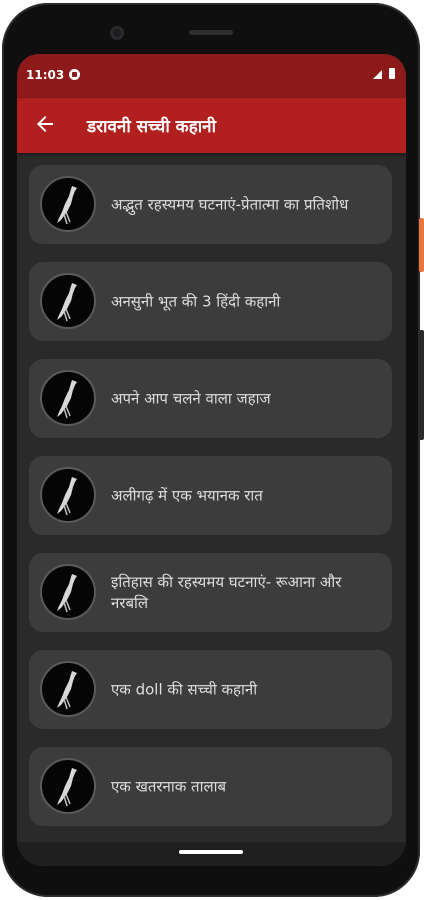 The image size is (424, 900). I want to click on list-item: अनसुनी भूत की 3 हिंदी कहानी, so click(210, 301).